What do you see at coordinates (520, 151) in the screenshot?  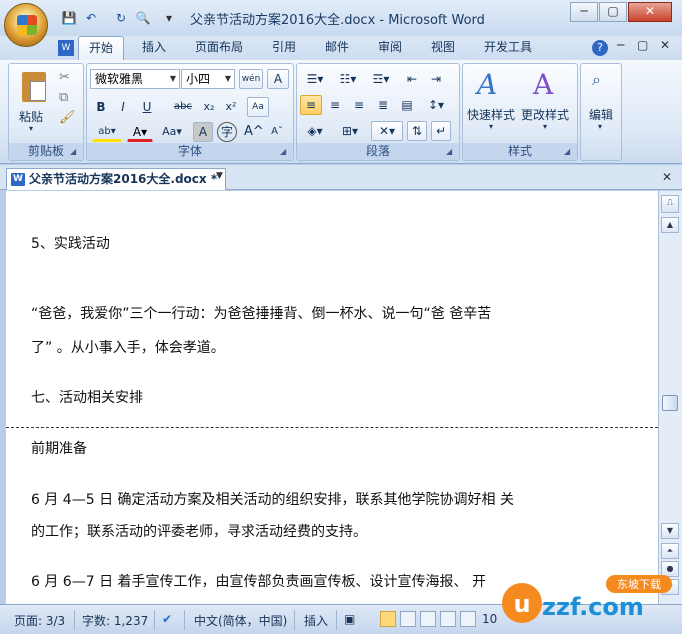 I see `group-label-styles: 样式` at bounding box center [520, 151].